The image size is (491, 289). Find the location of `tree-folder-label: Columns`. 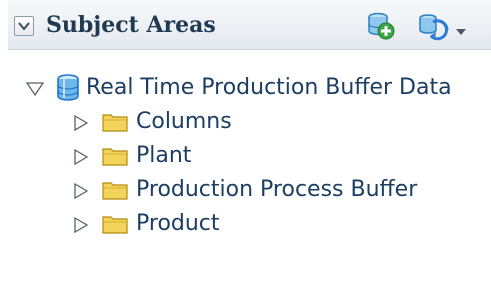

tree-folder-label: Columns is located at coordinates (184, 121).